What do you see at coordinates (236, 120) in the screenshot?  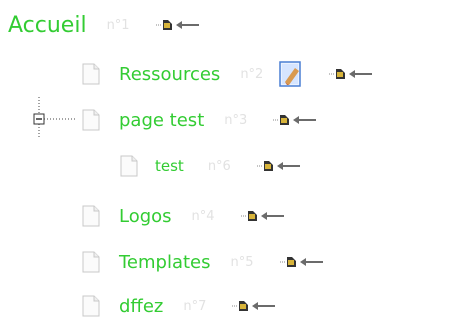 I see `page-number: n°3` at bounding box center [236, 120].